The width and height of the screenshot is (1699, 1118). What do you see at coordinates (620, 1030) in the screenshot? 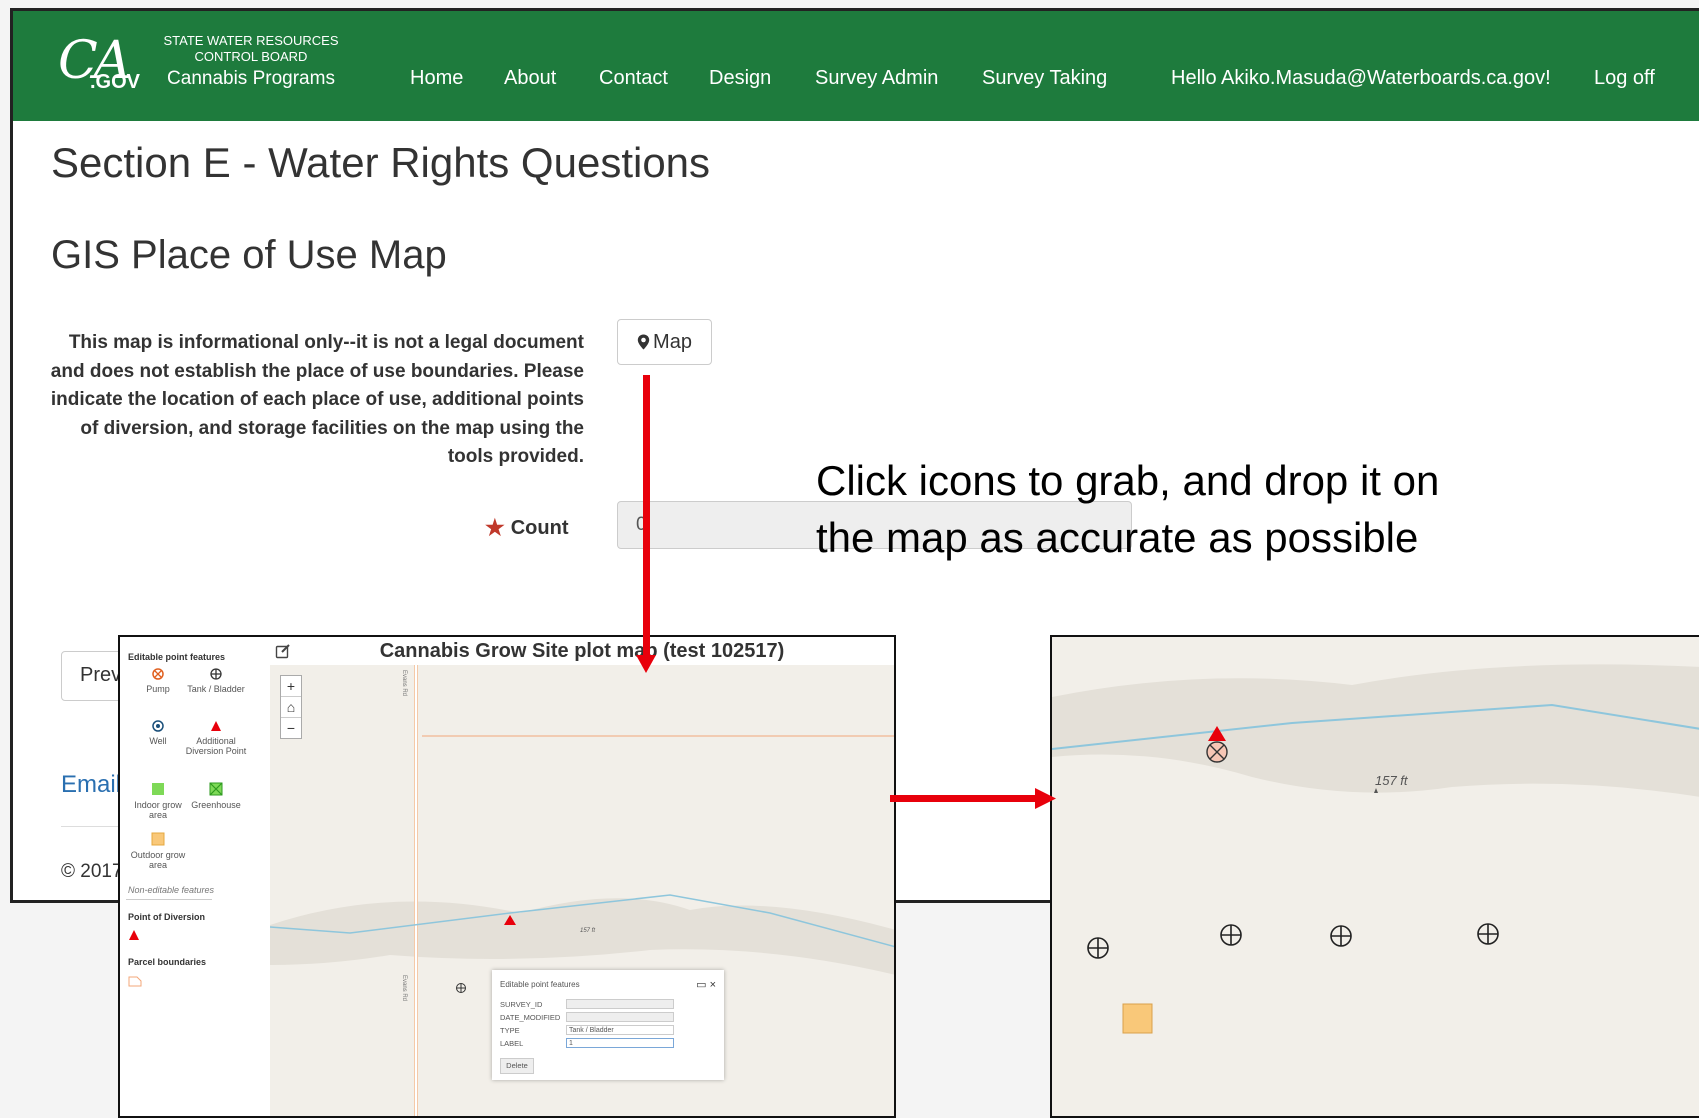
I see `field-type-select: Tank / Bladder` at bounding box center [620, 1030].